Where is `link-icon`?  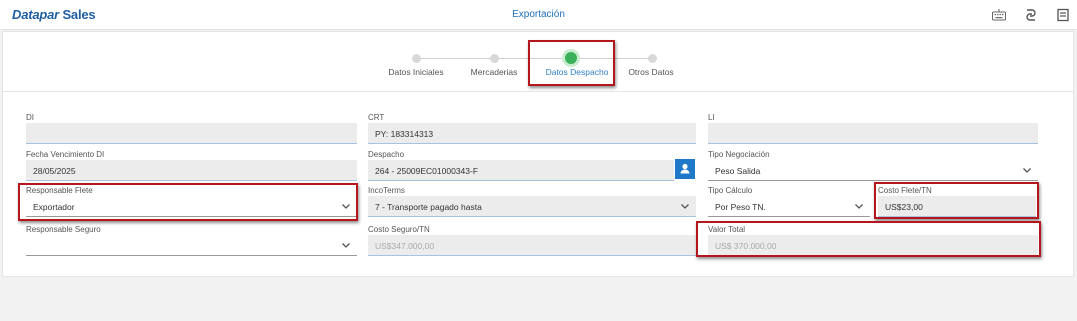
link-icon is located at coordinates (1031, 15).